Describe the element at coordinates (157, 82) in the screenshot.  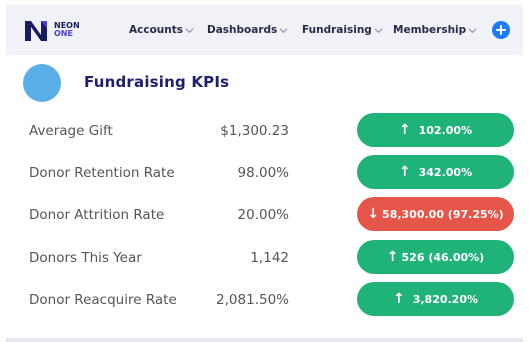
I see `panel-title: Fundraising KPIs` at that location.